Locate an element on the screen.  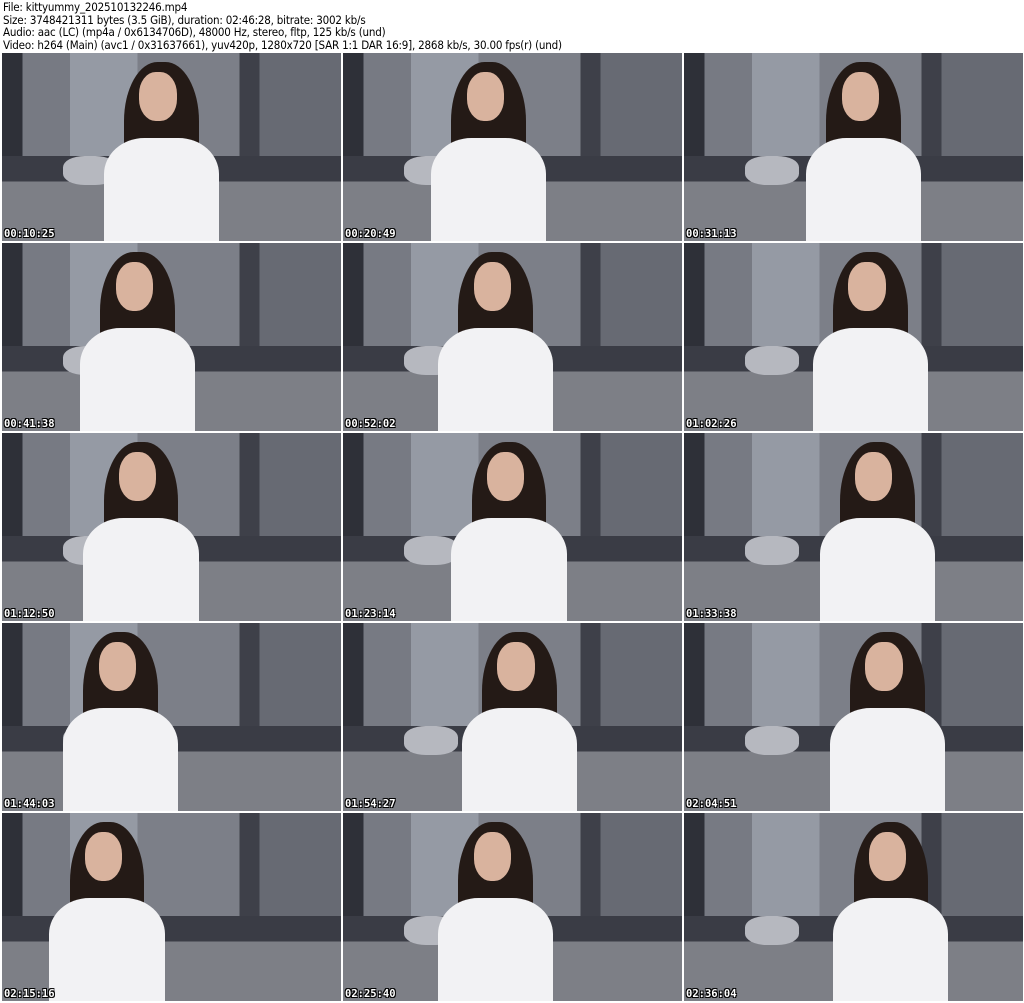
timestamp-label: 00:31:13 is located at coordinates (711, 234).